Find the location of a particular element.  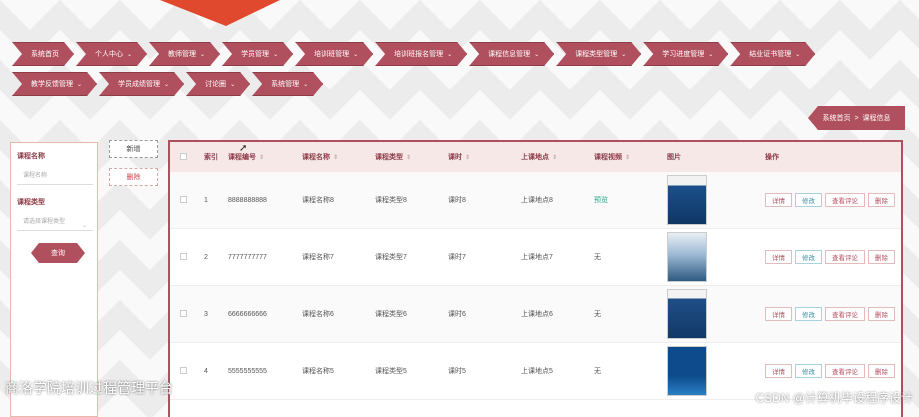

cell-code: 7777777777 is located at coordinates (247, 257).